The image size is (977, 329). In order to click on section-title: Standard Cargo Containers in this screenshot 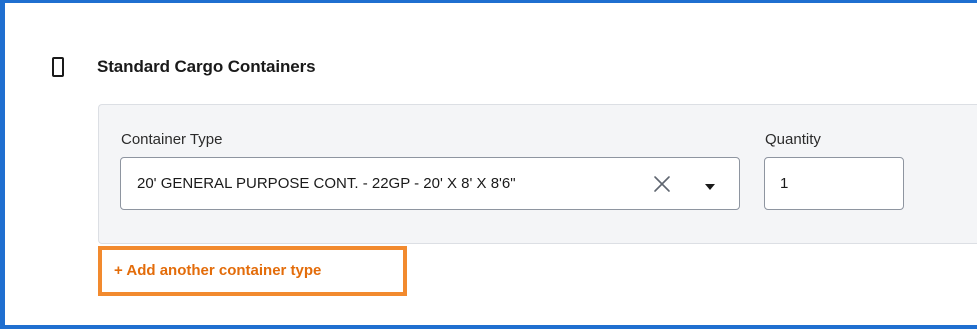, I will do `click(206, 66)`.